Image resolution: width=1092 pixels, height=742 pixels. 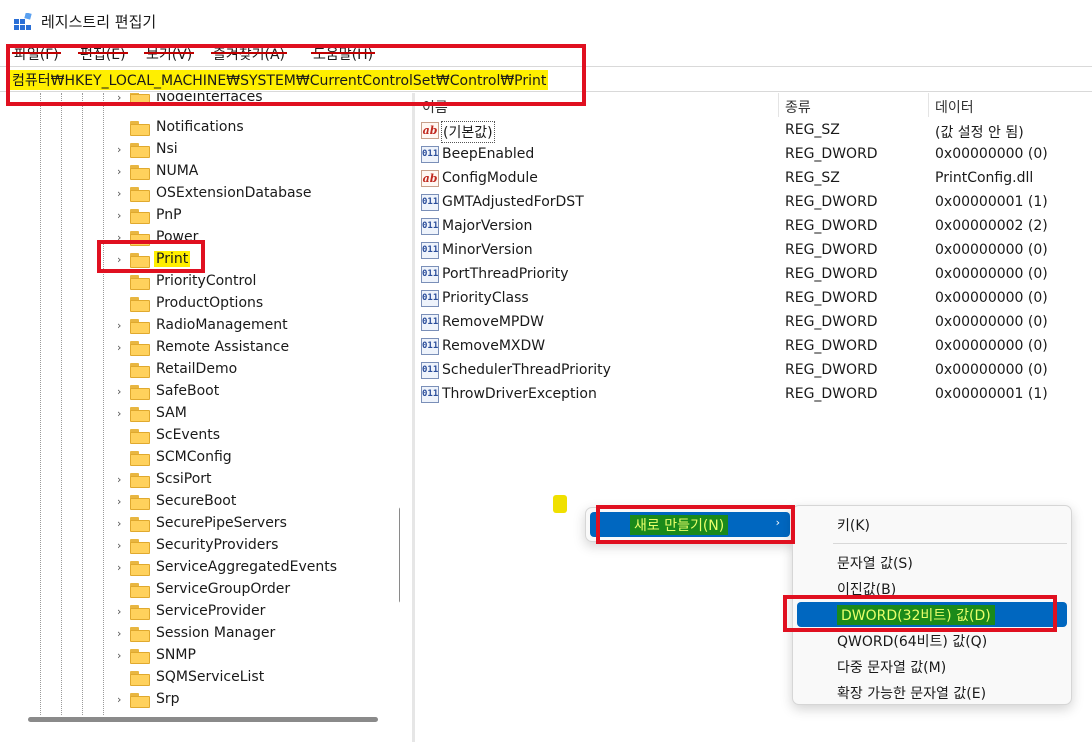 What do you see at coordinates (196, 590) in the screenshot?
I see `tree-item: ServiceGroupOrder` at bounding box center [196, 590].